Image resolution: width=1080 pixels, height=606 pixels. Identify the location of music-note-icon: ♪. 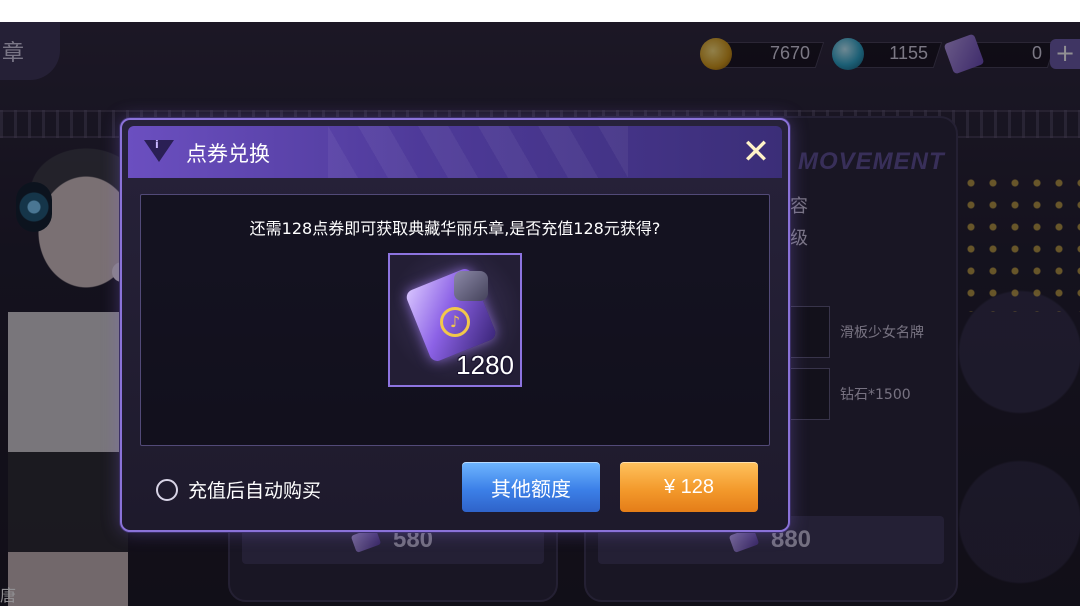
(455, 322).